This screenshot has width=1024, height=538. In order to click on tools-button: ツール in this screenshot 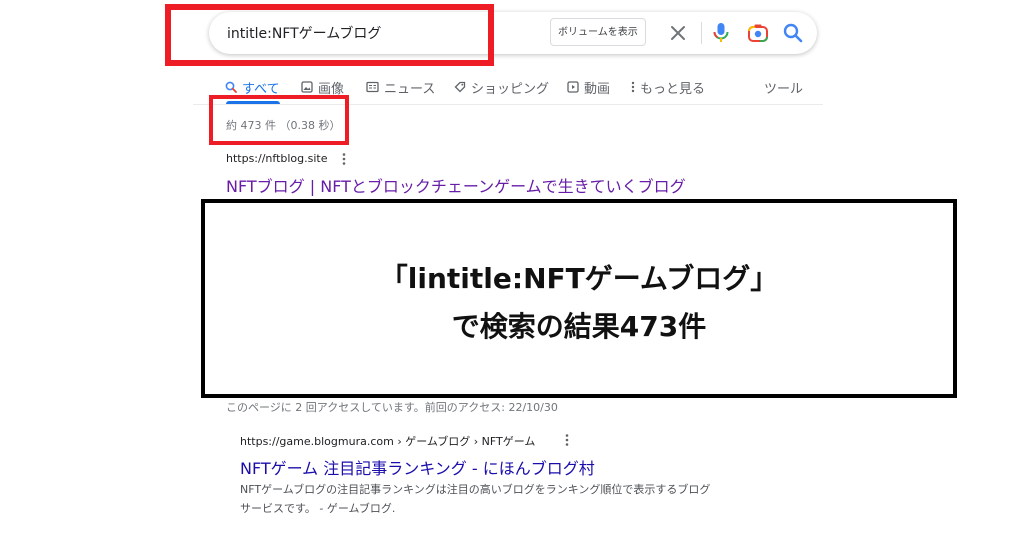, I will do `click(783, 87)`.